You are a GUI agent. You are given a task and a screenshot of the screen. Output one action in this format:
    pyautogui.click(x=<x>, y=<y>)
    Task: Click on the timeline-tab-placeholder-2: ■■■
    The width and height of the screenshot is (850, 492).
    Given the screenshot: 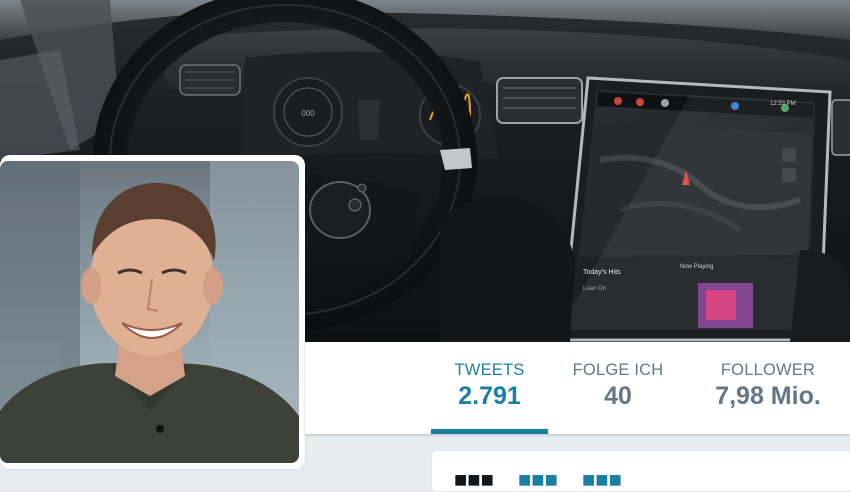 What is the action you would take?
    pyautogui.click(x=538, y=479)
    